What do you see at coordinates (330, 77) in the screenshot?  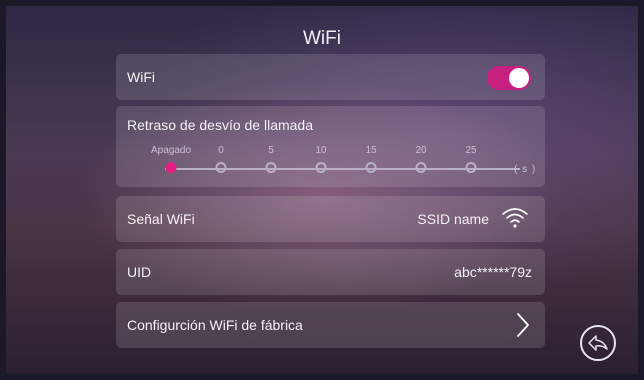 I see `wifi-row: WiFi` at bounding box center [330, 77].